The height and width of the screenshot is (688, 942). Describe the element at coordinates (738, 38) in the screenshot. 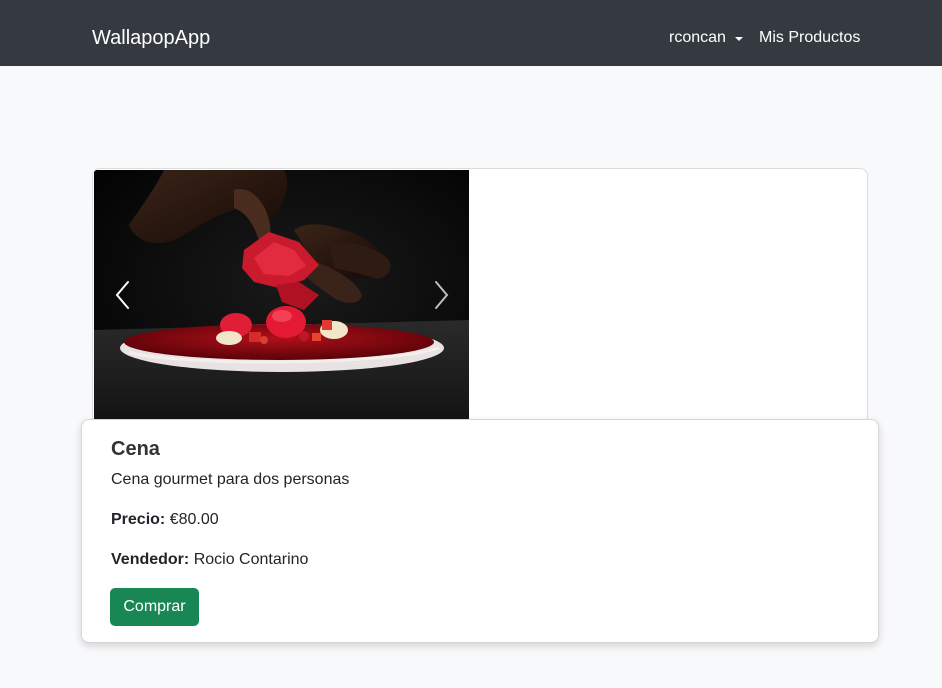

I see `caret-down-icon` at that location.